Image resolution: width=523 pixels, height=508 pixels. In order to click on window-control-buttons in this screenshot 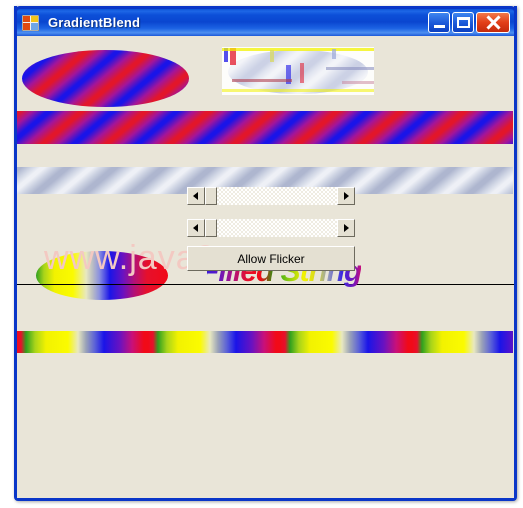, I will do `click(469, 22)`.